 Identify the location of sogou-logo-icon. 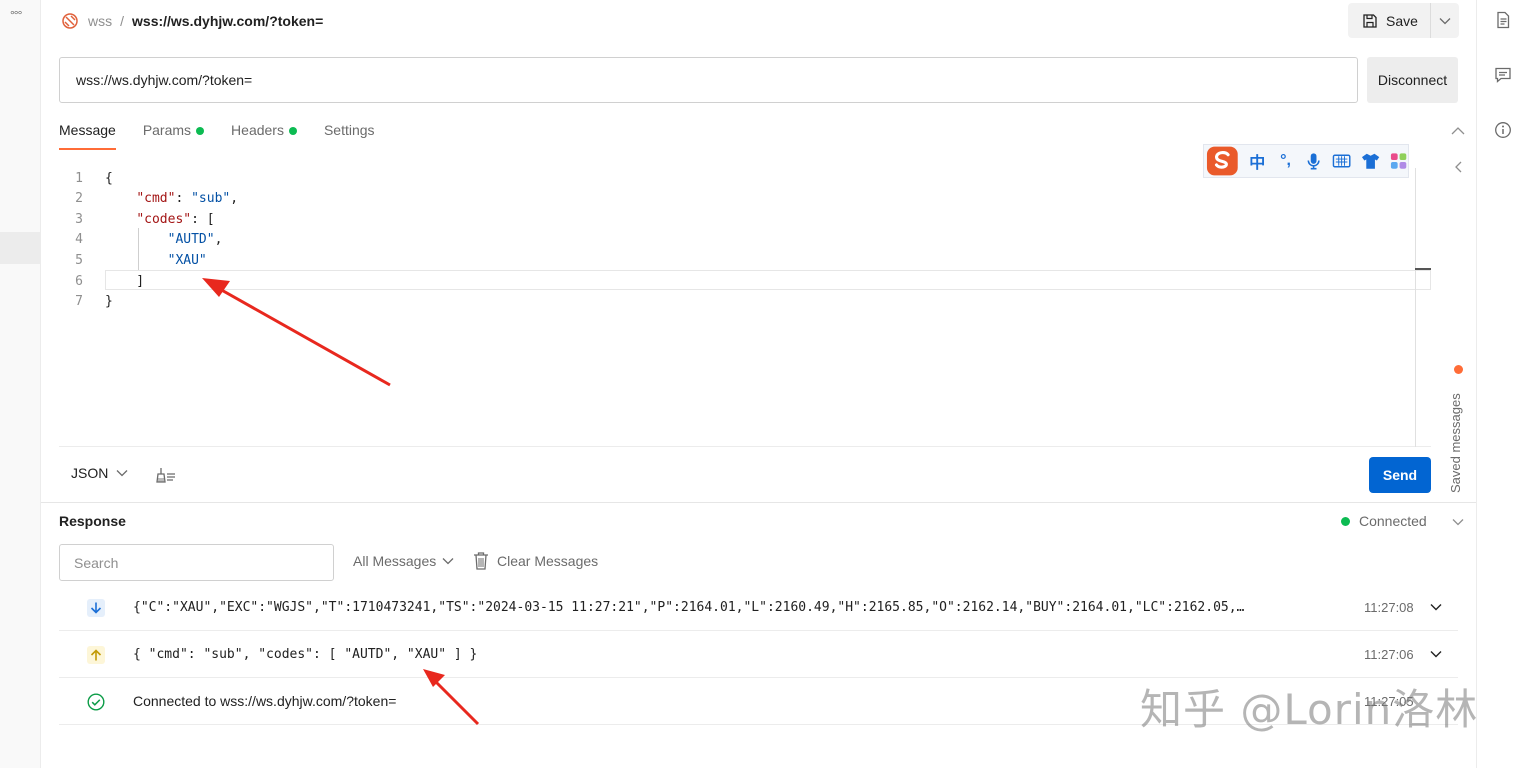
(1222, 161).